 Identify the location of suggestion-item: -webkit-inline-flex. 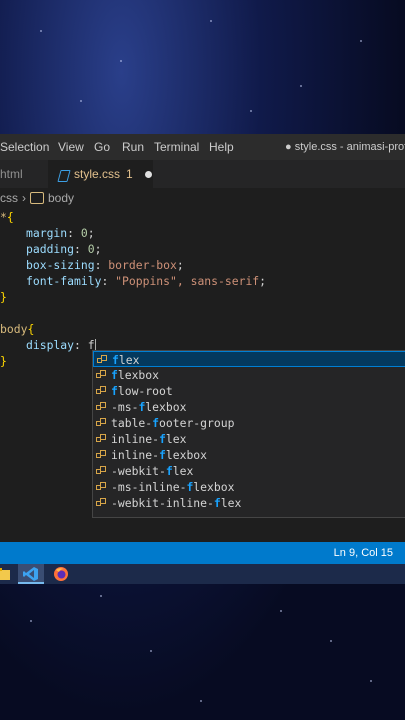
(249, 503).